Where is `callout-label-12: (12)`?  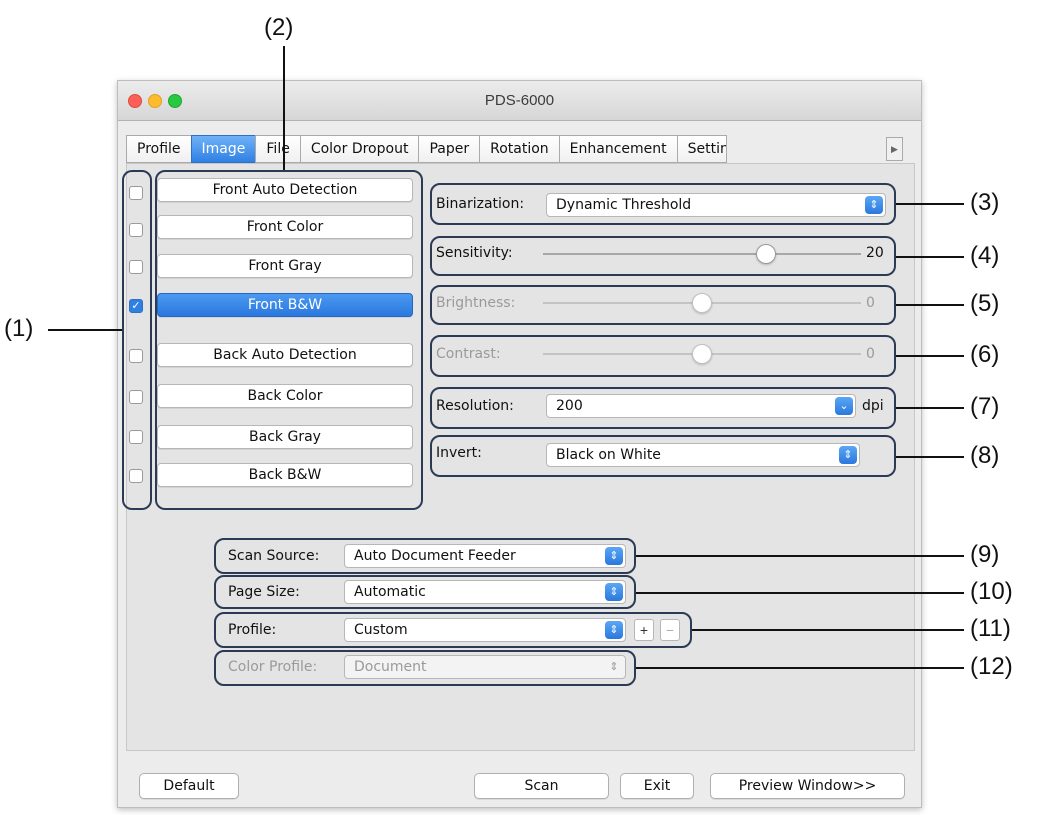
callout-label-12: (12) is located at coordinates (991, 666).